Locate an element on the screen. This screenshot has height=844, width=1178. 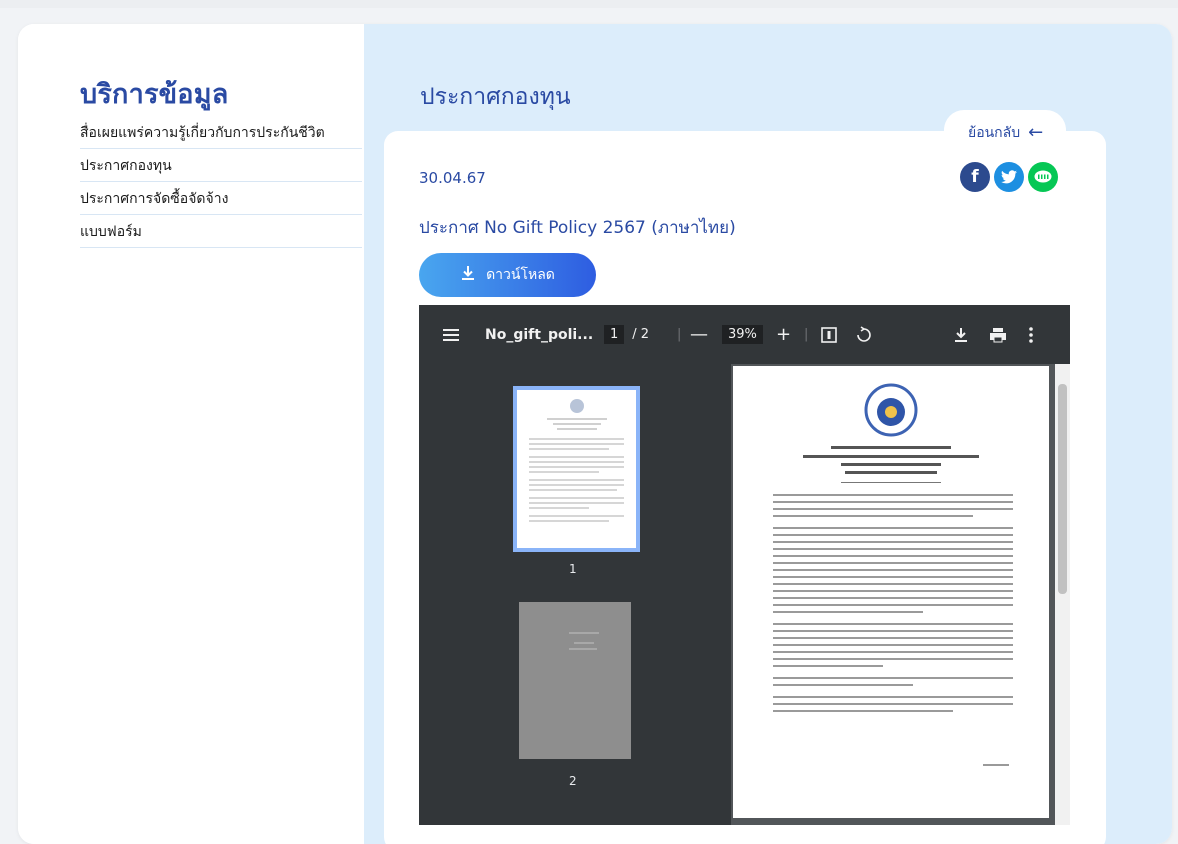
sidebar-item-procurement: ประกาศการจัดซื้อจัดจ้าง is located at coordinates (221, 201).